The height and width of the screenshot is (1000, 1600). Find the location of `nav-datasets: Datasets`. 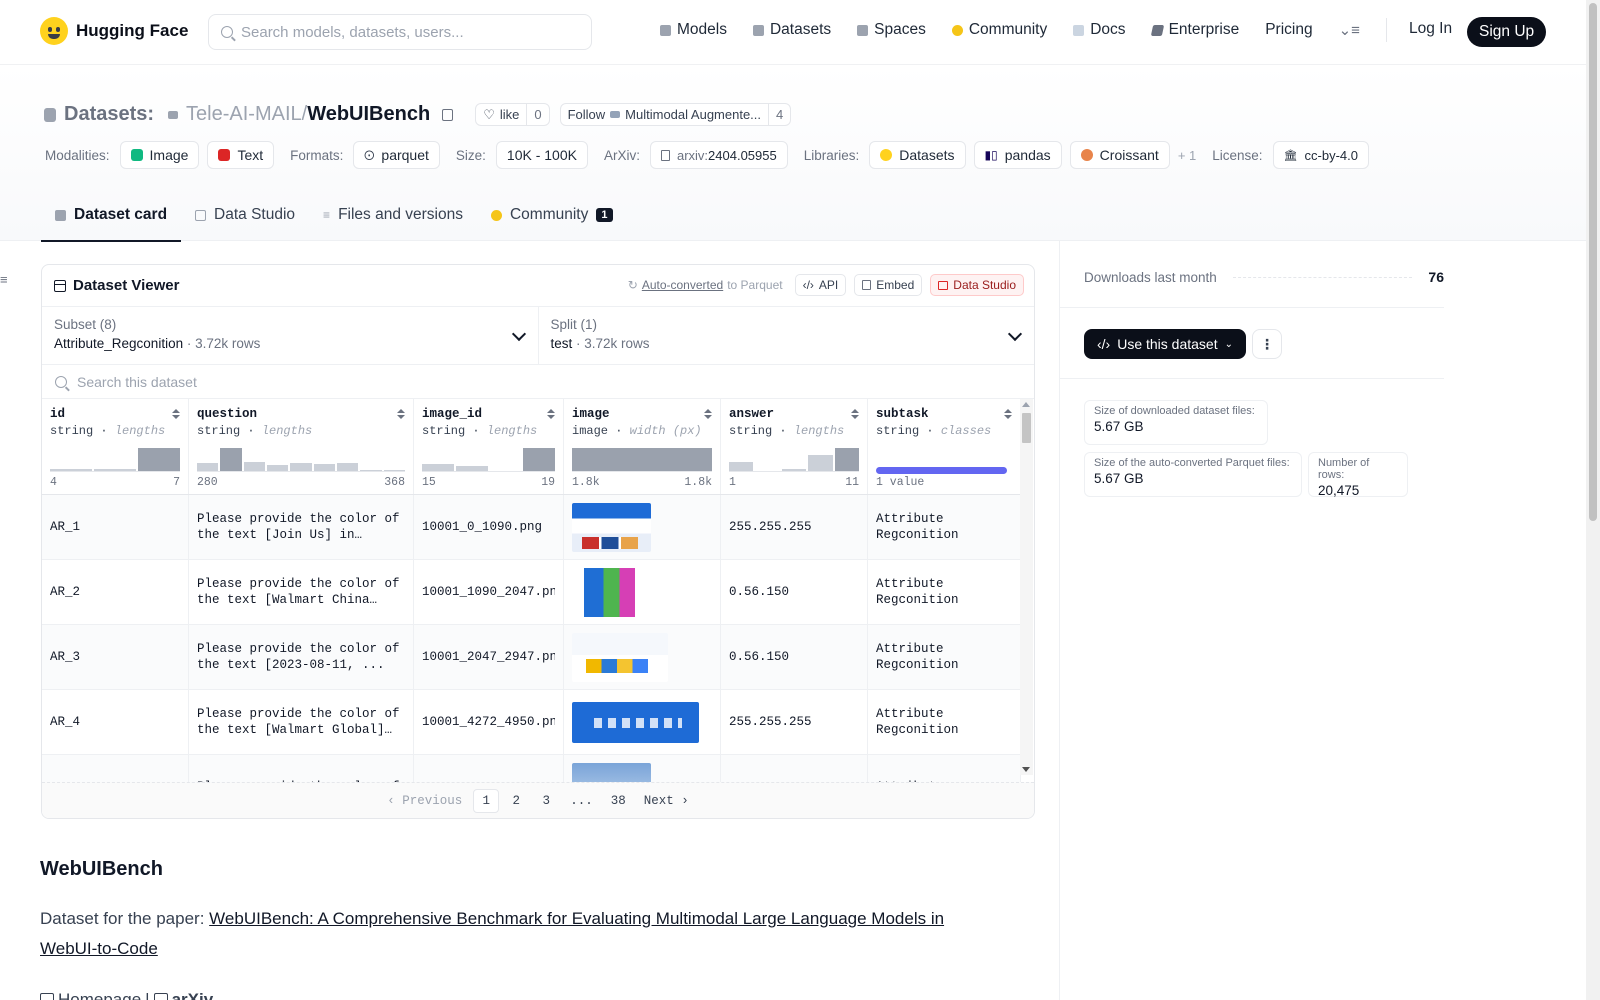

nav-datasets: Datasets is located at coordinates (791, 30).